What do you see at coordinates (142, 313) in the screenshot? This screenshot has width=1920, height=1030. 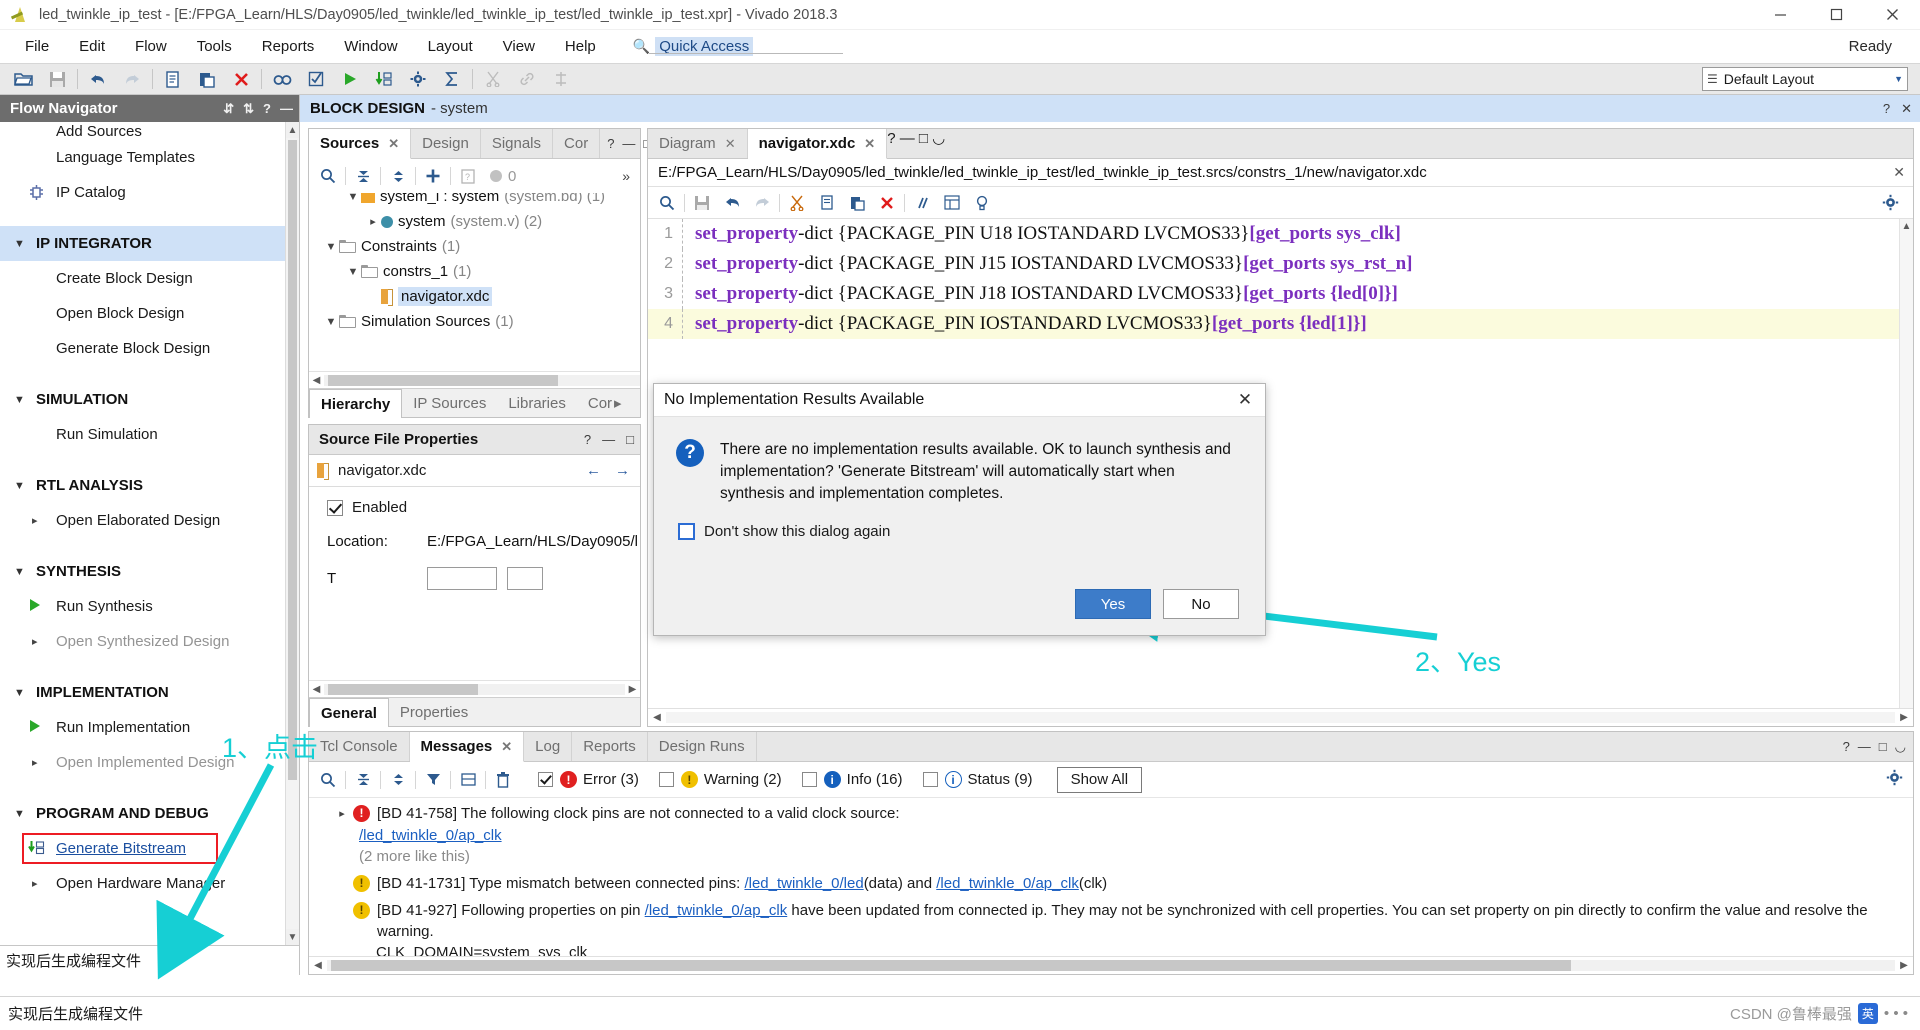 I see `sidebar-item-open-block-design: Open Block Design` at bounding box center [142, 313].